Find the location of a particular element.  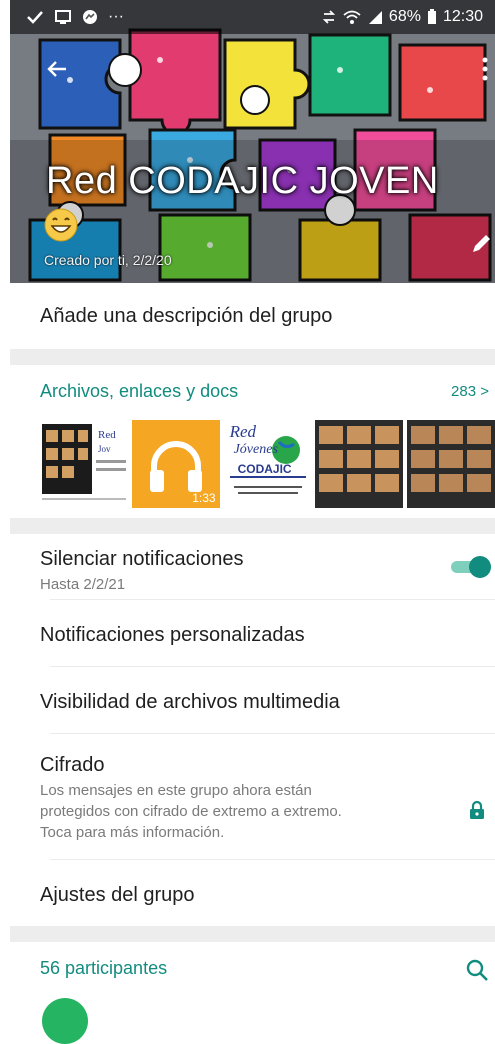

arrow-left-icon is located at coordinates (56, 69).